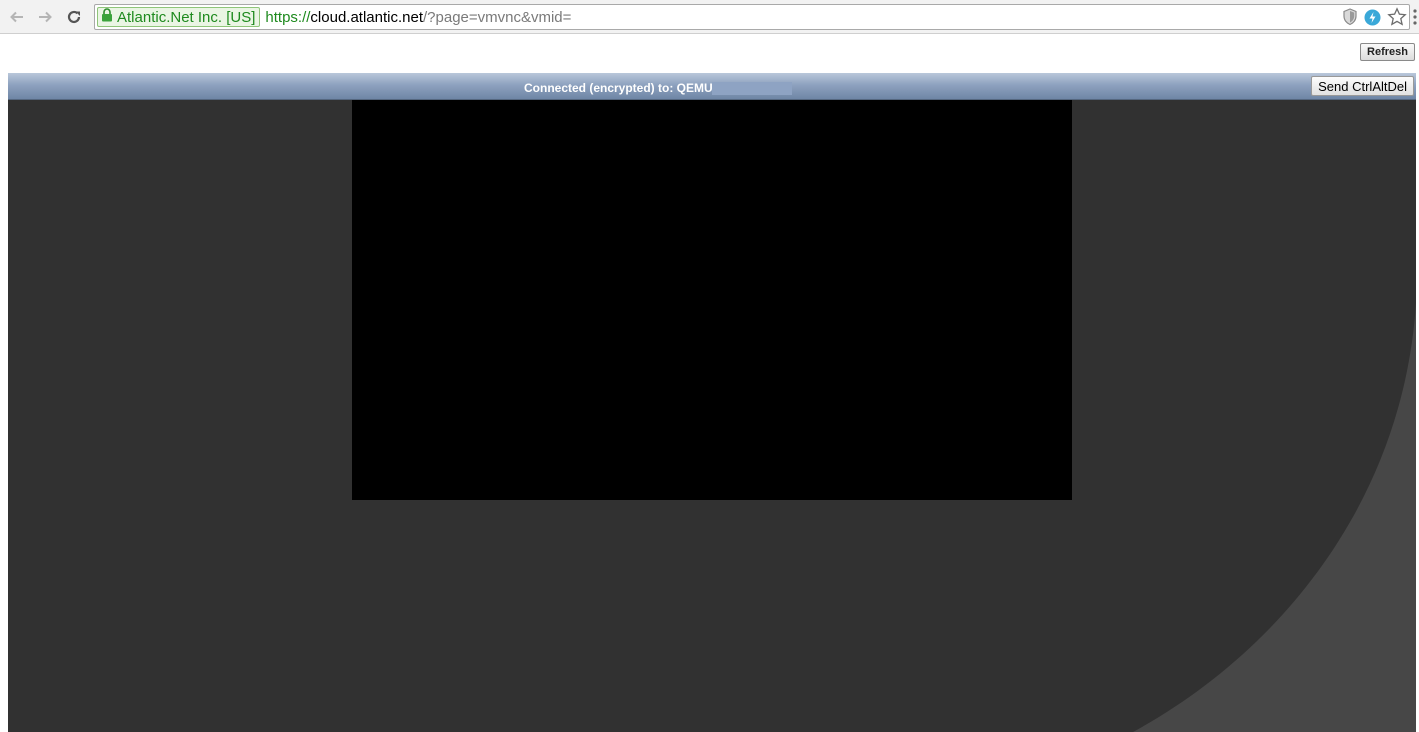 Image resolution: width=1419 pixels, height=732 pixels. What do you see at coordinates (1397, 17) in the screenshot?
I see `bookmark-star-icon` at bounding box center [1397, 17].